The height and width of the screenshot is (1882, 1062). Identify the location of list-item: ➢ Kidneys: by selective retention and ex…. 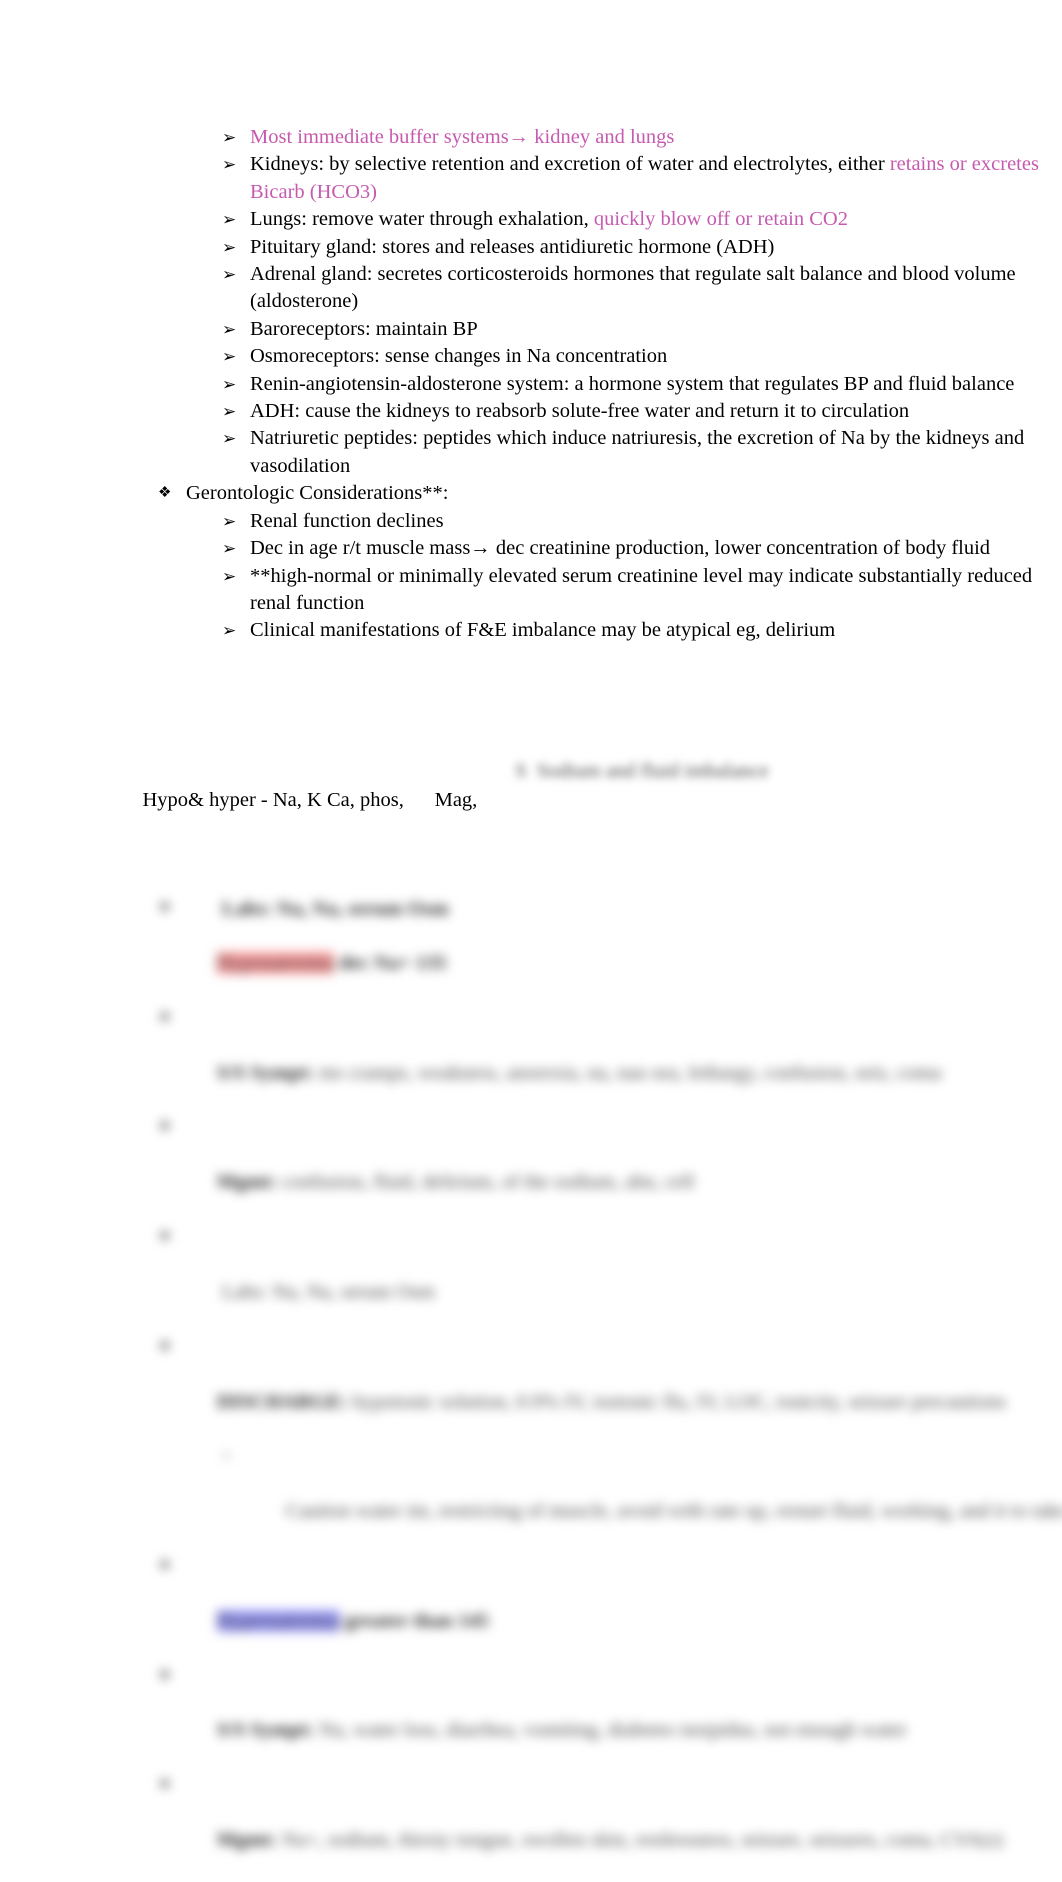
(642, 178).